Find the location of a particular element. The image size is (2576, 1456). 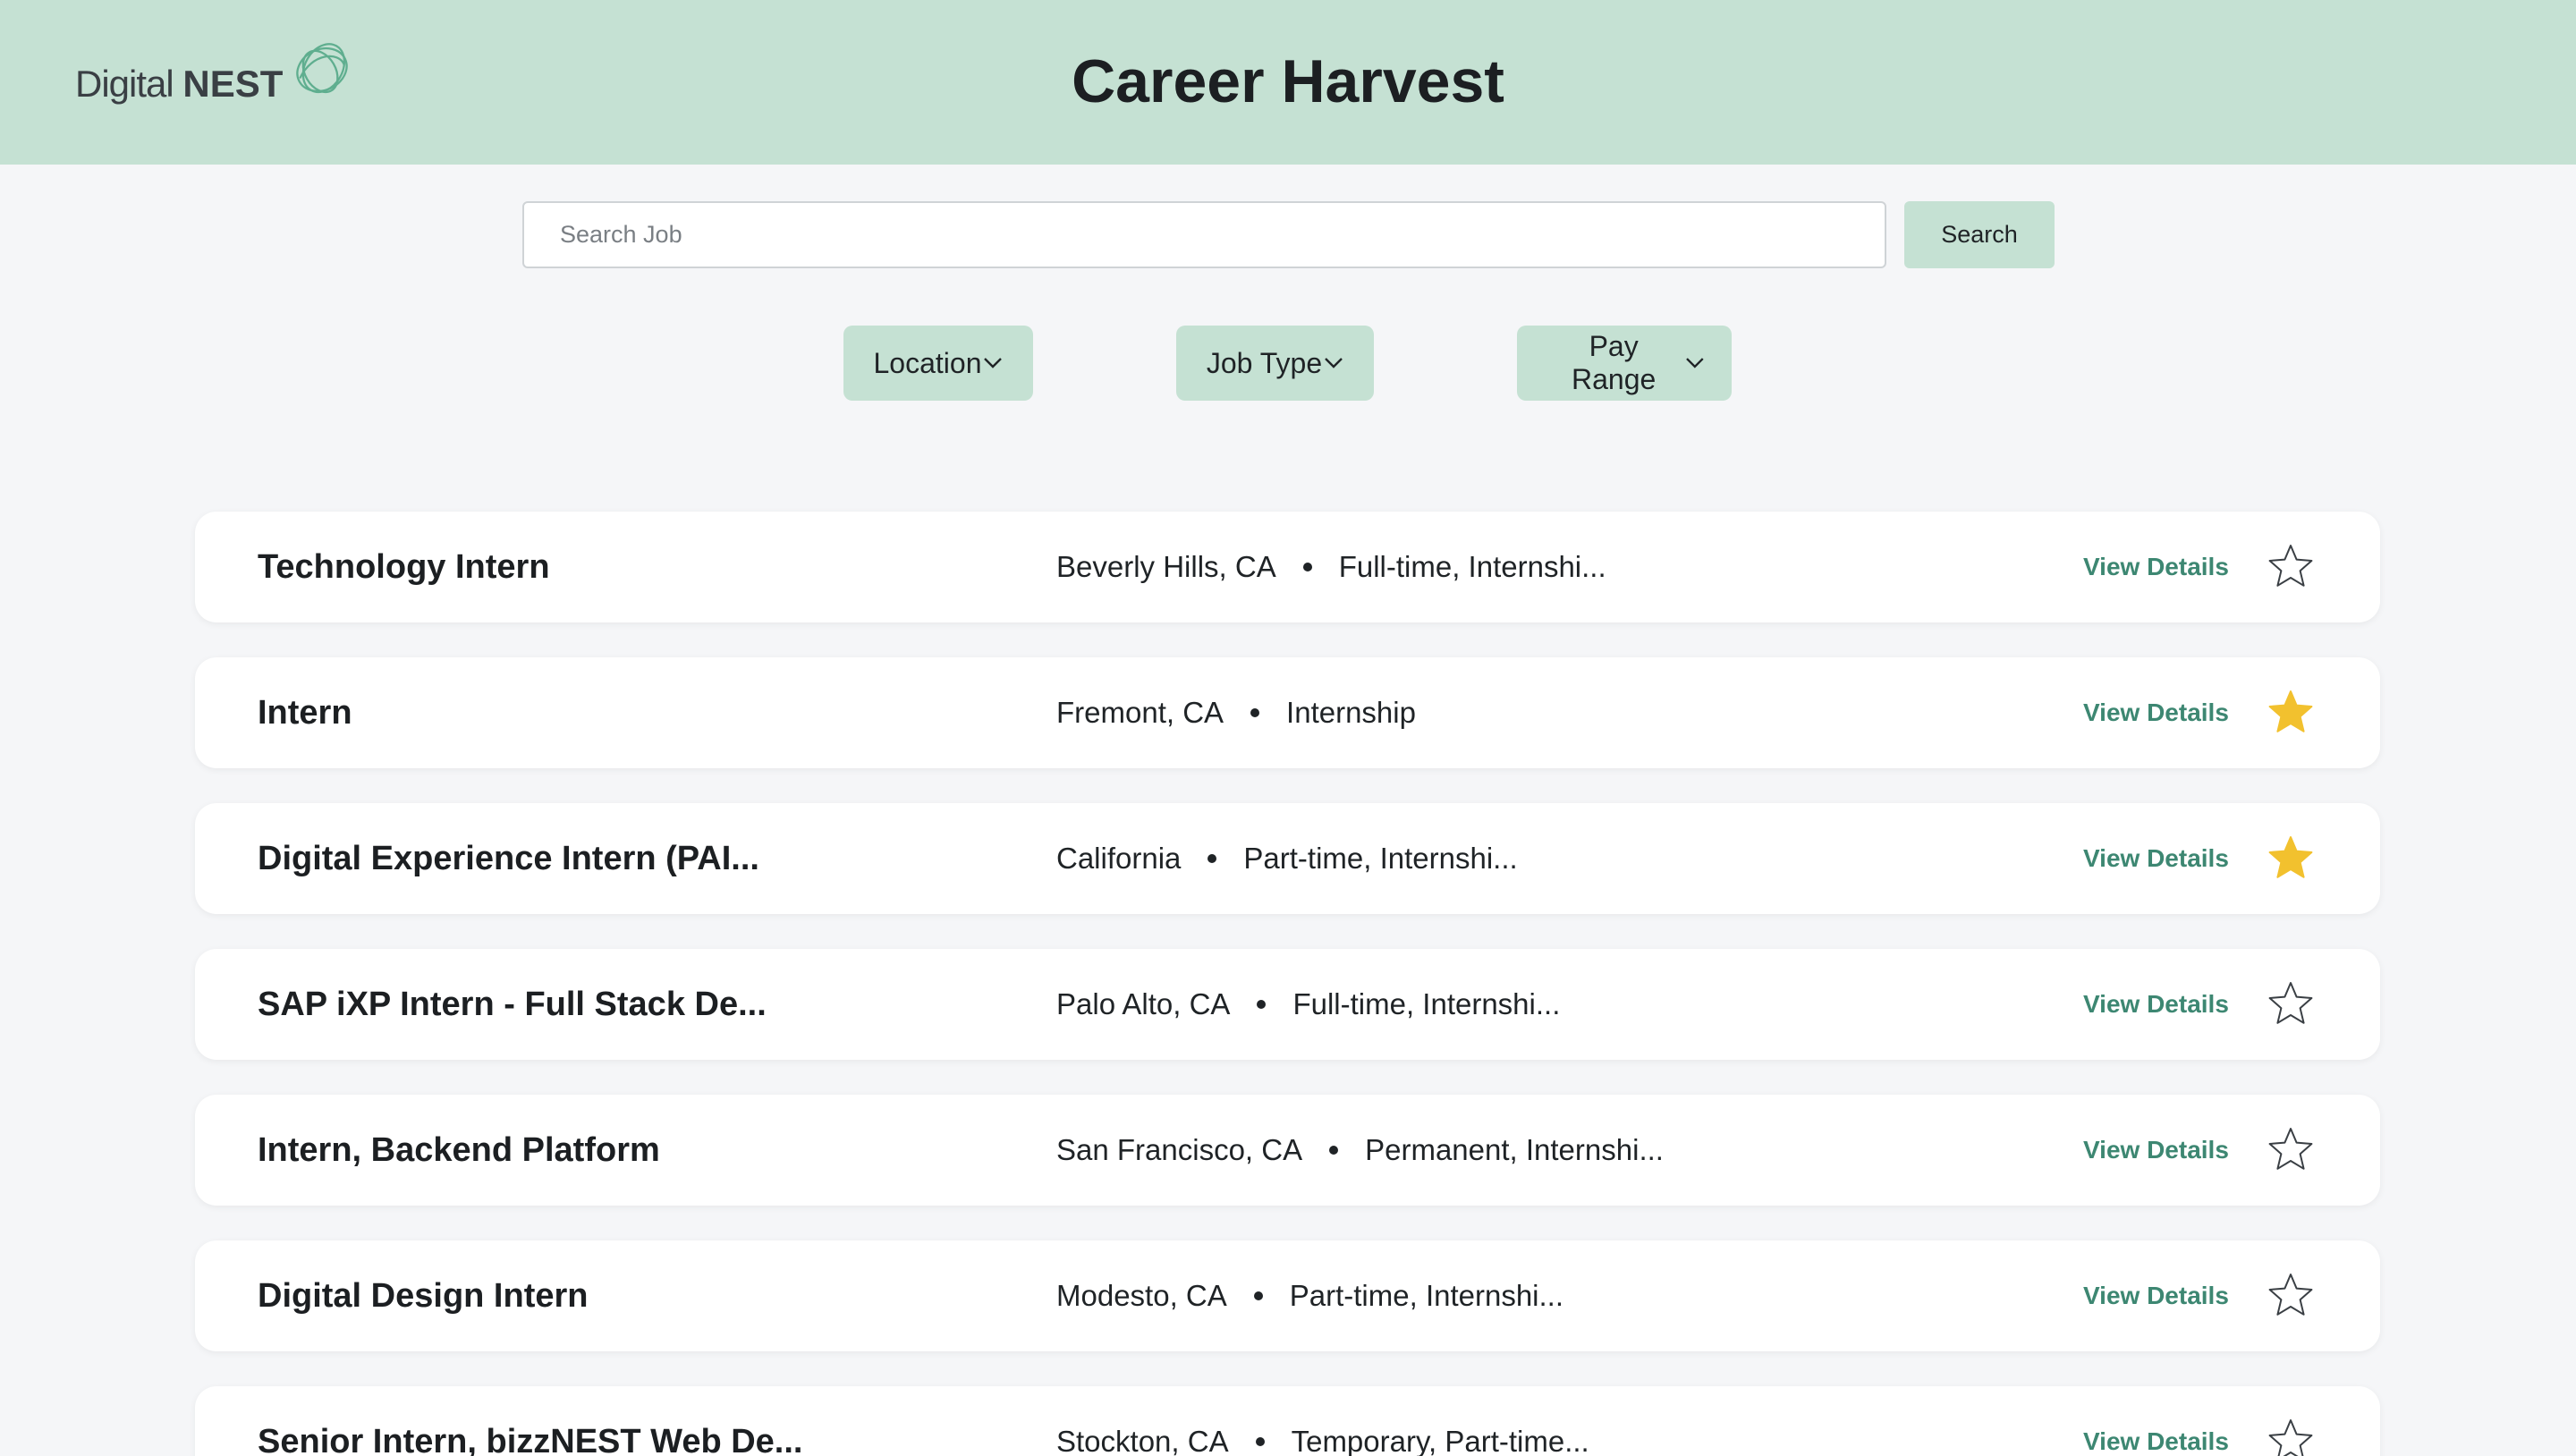

search-button: Search is located at coordinates (1979, 234).